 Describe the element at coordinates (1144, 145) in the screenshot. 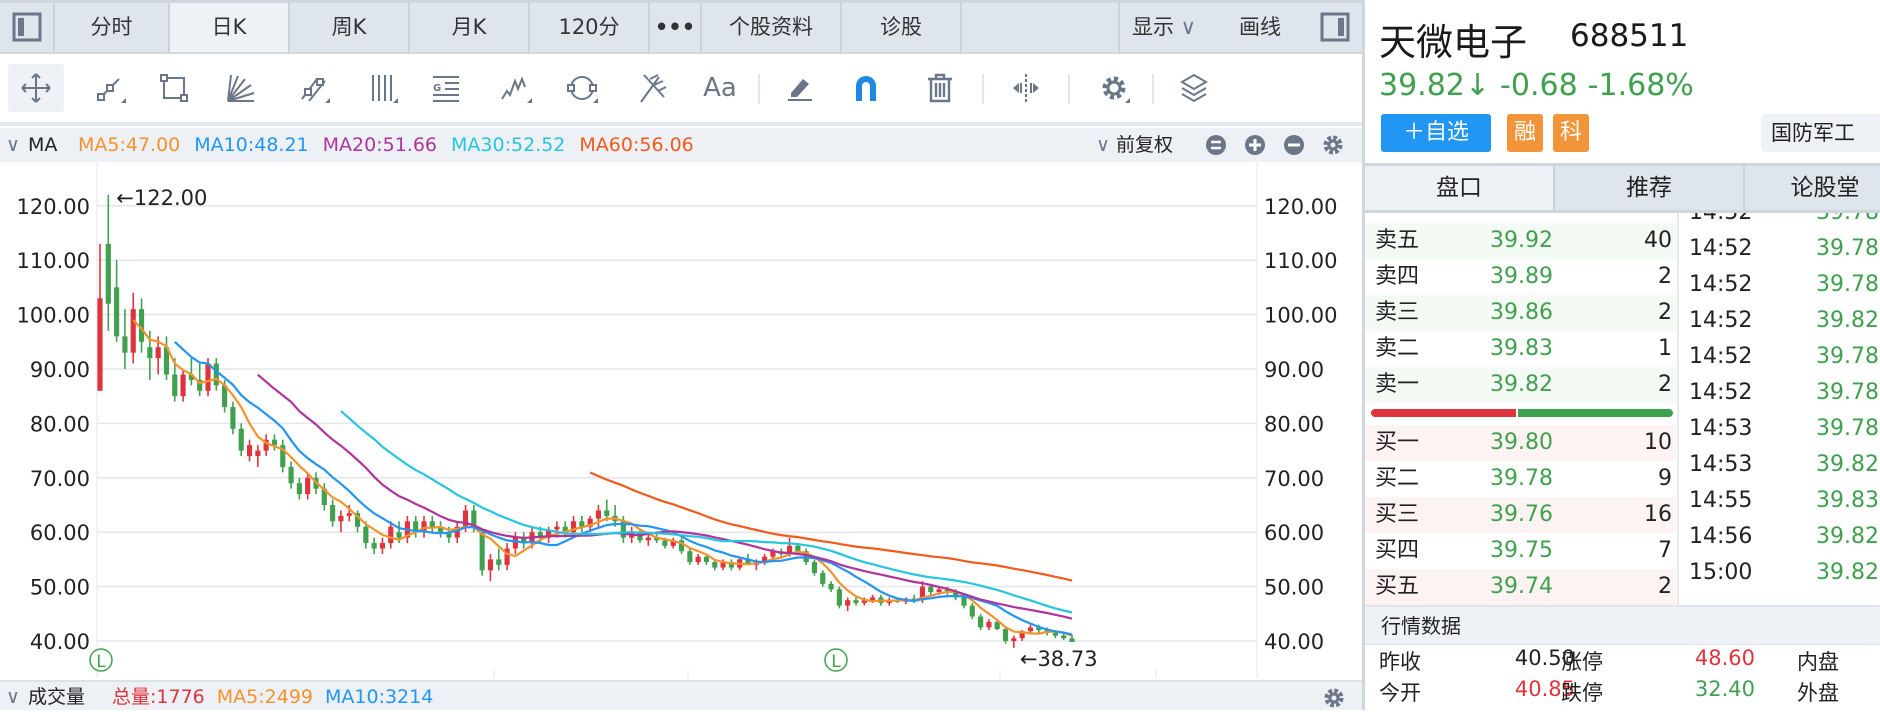

I see `adjust-dropdown: 前复权` at that location.